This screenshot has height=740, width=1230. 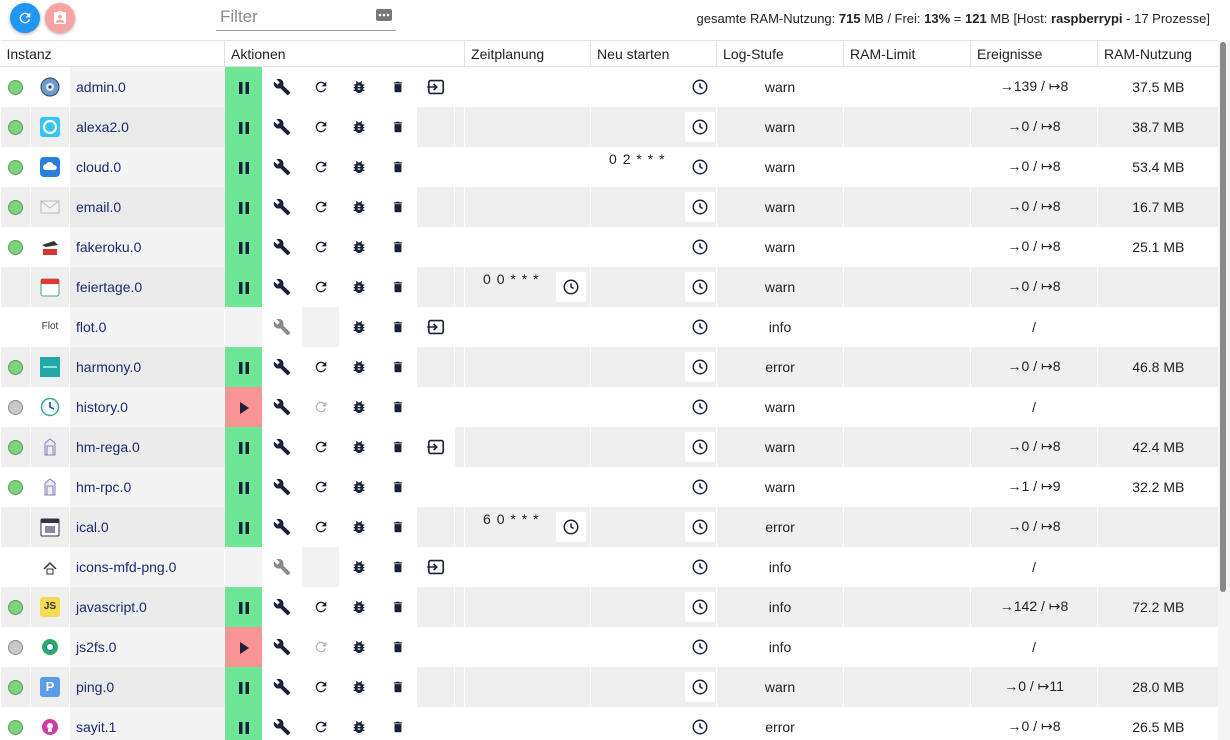 What do you see at coordinates (146, 406) in the screenshot?
I see `instance-name: history.0` at bounding box center [146, 406].